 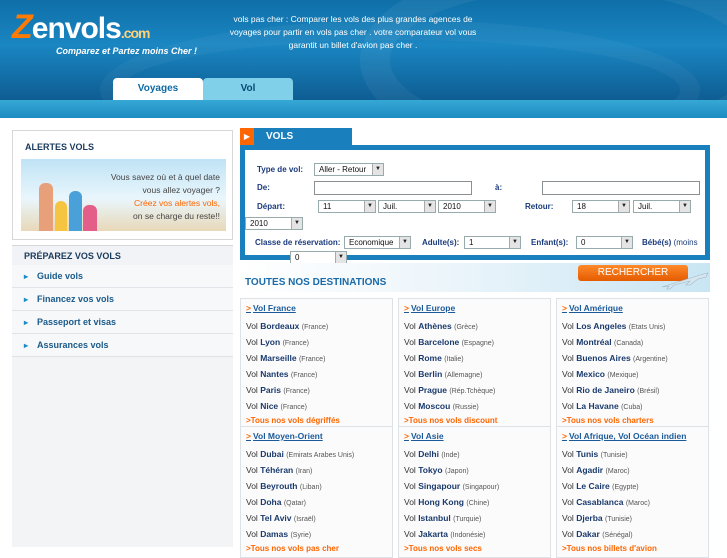 What do you see at coordinates (122, 299) in the screenshot?
I see `prepare-item-finance: ▸ Financez vos vols` at bounding box center [122, 299].